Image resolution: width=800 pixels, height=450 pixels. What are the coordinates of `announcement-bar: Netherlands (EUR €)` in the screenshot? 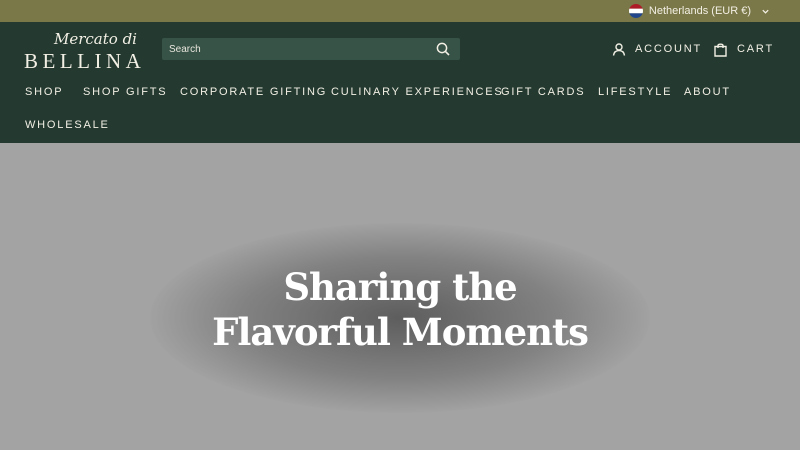 It's located at (400, 11).